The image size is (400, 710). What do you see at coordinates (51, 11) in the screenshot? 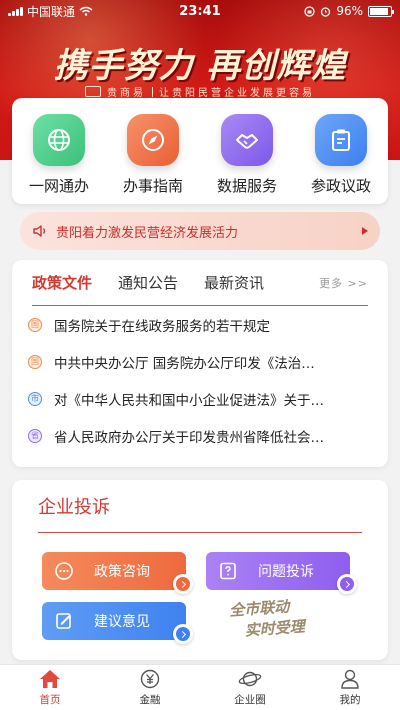
I see `carrier-name: 中国联通` at bounding box center [51, 11].